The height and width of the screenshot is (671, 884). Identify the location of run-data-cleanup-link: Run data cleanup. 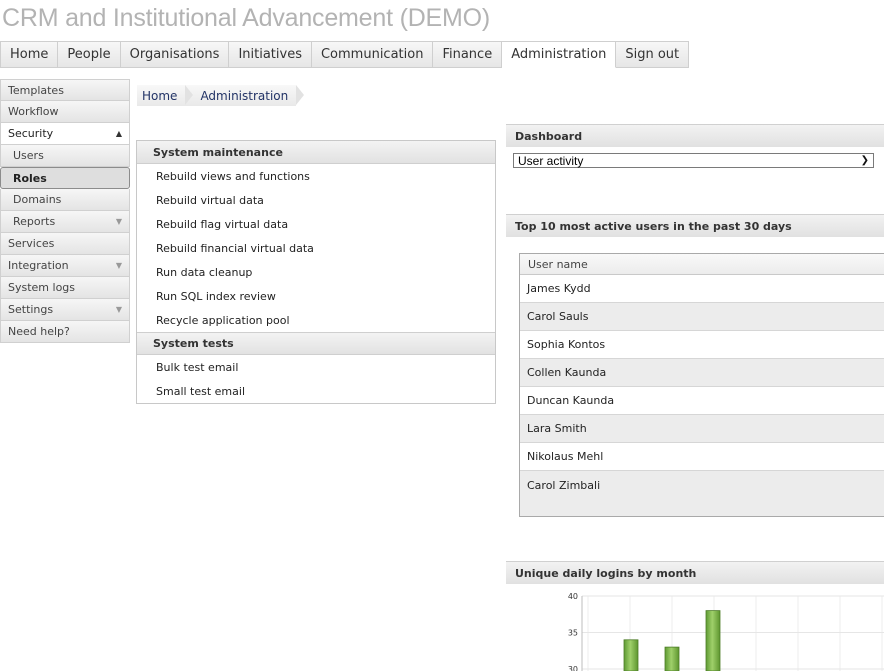
(316, 272).